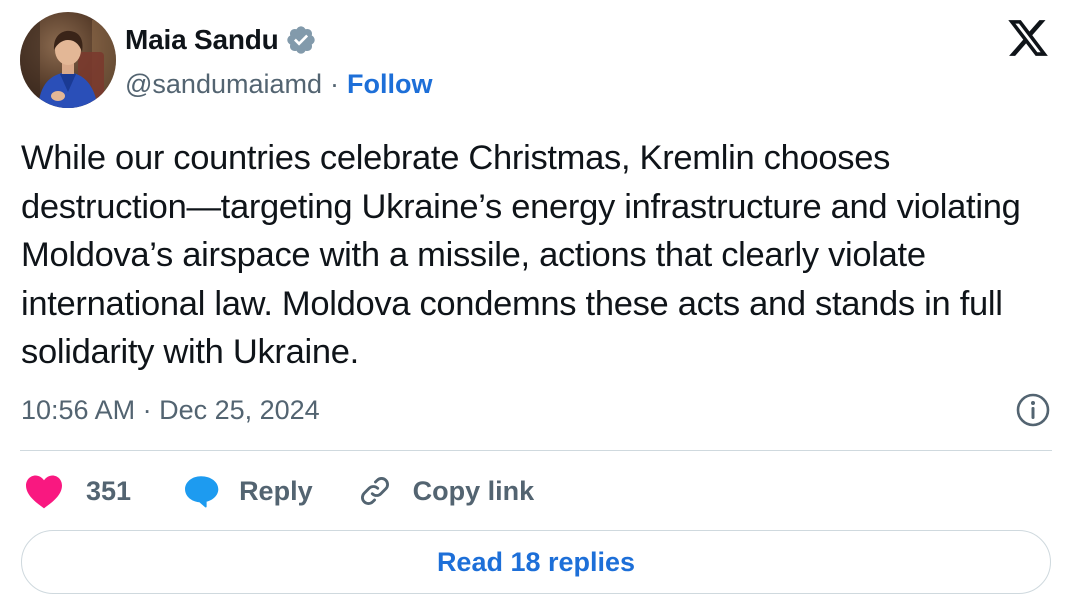 The height and width of the screenshot is (616, 1077). What do you see at coordinates (109, 490) in the screenshot?
I see `like-count: 351` at bounding box center [109, 490].